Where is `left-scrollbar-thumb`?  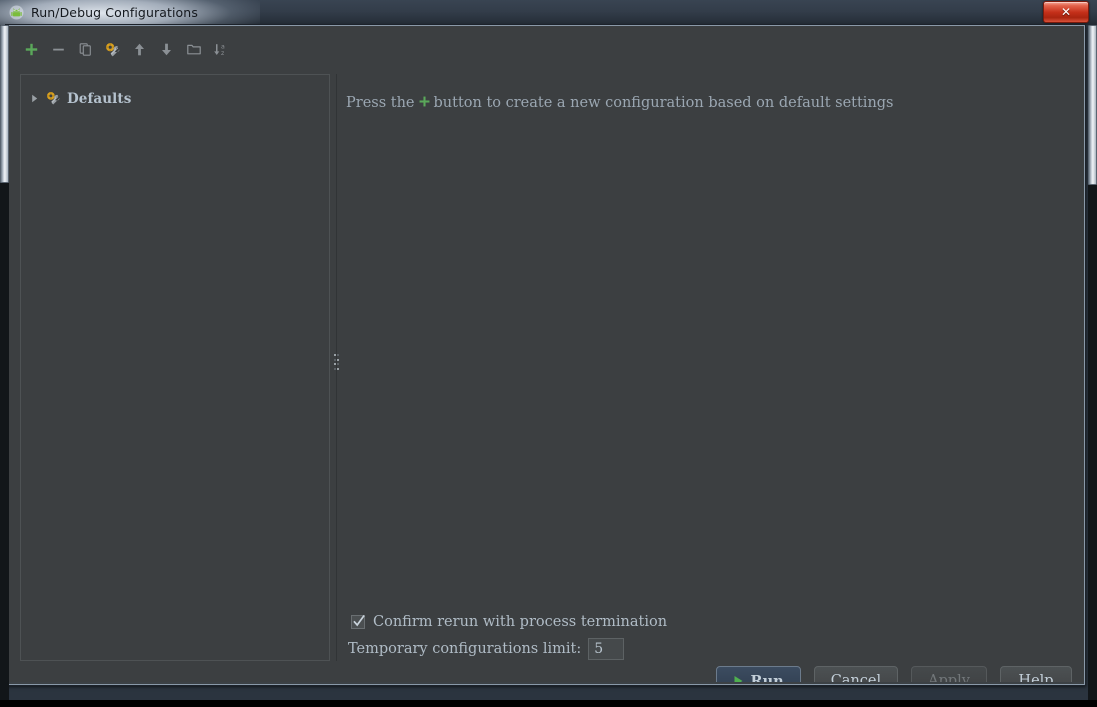
left-scrollbar-thumb is located at coordinates (4, 104).